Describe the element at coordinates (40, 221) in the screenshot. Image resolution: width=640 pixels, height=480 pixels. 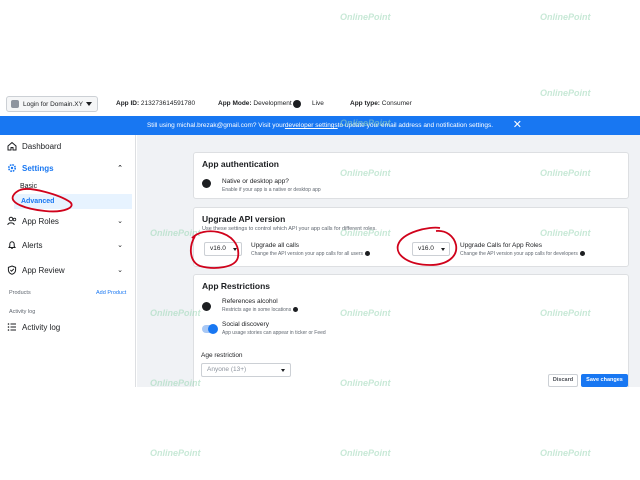
I see `sidebar-item-label: App Roles` at that location.